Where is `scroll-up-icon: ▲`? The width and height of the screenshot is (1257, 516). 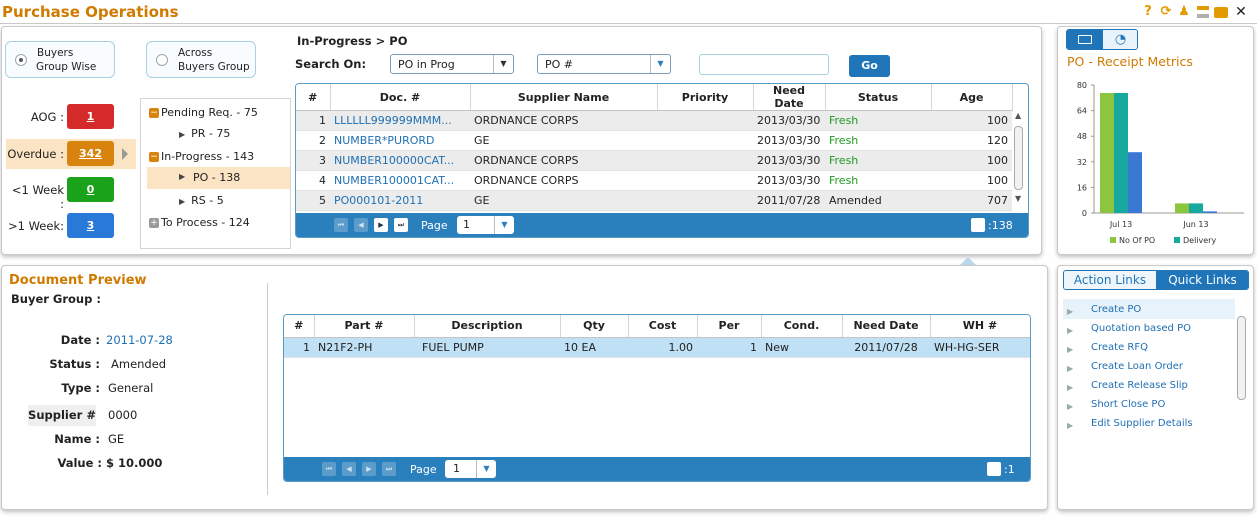
scroll-up-icon: ▲ is located at coordinates (1018, 115).